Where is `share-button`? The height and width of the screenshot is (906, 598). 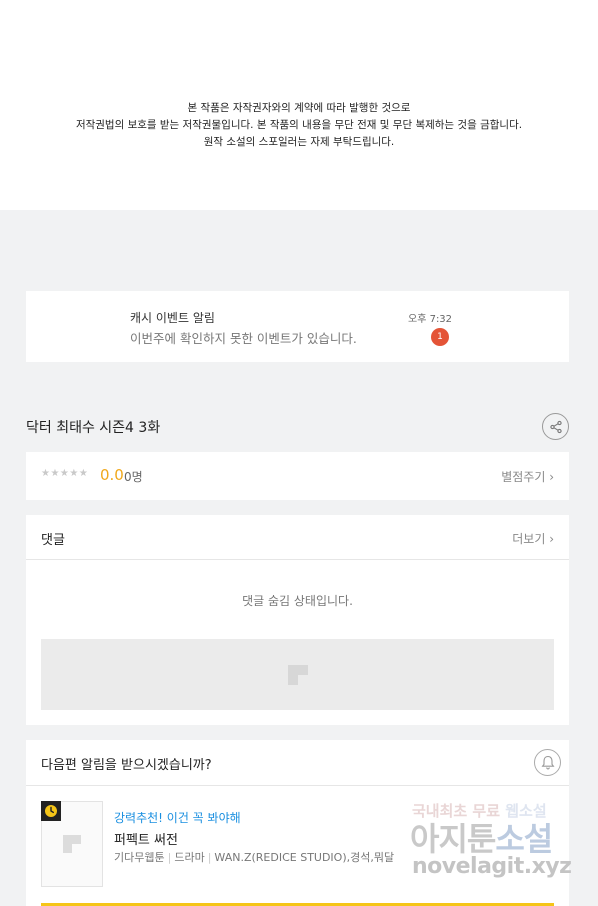 share-button is located at coordinates (555, 426).